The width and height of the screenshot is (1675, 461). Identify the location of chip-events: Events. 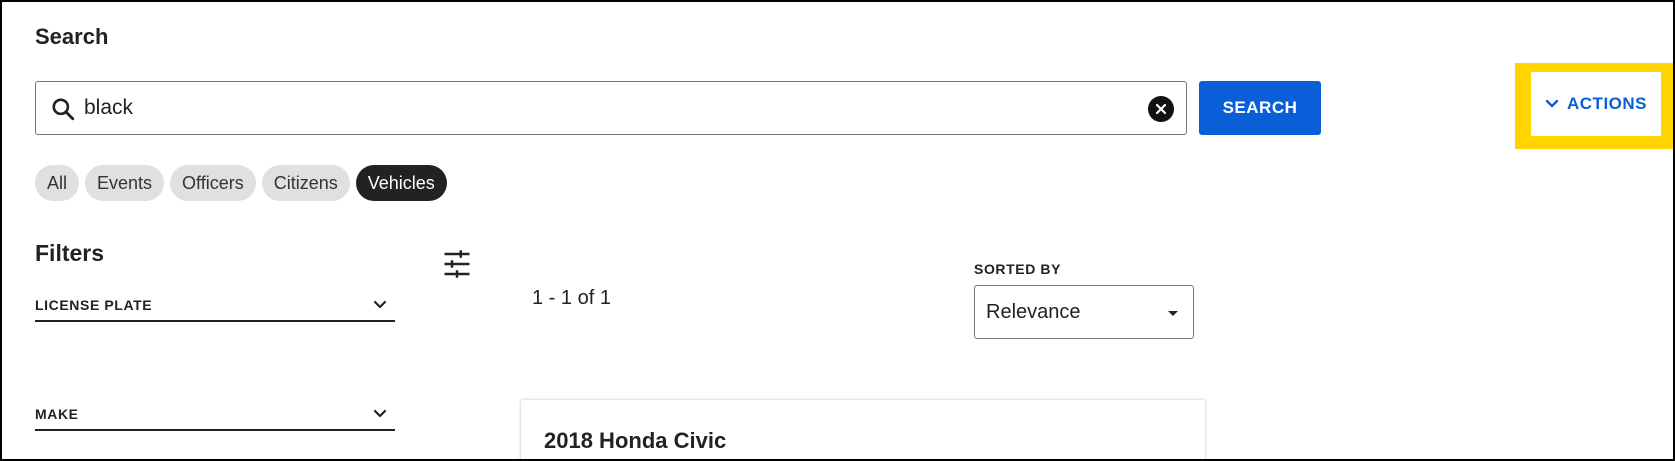
(125, 183).